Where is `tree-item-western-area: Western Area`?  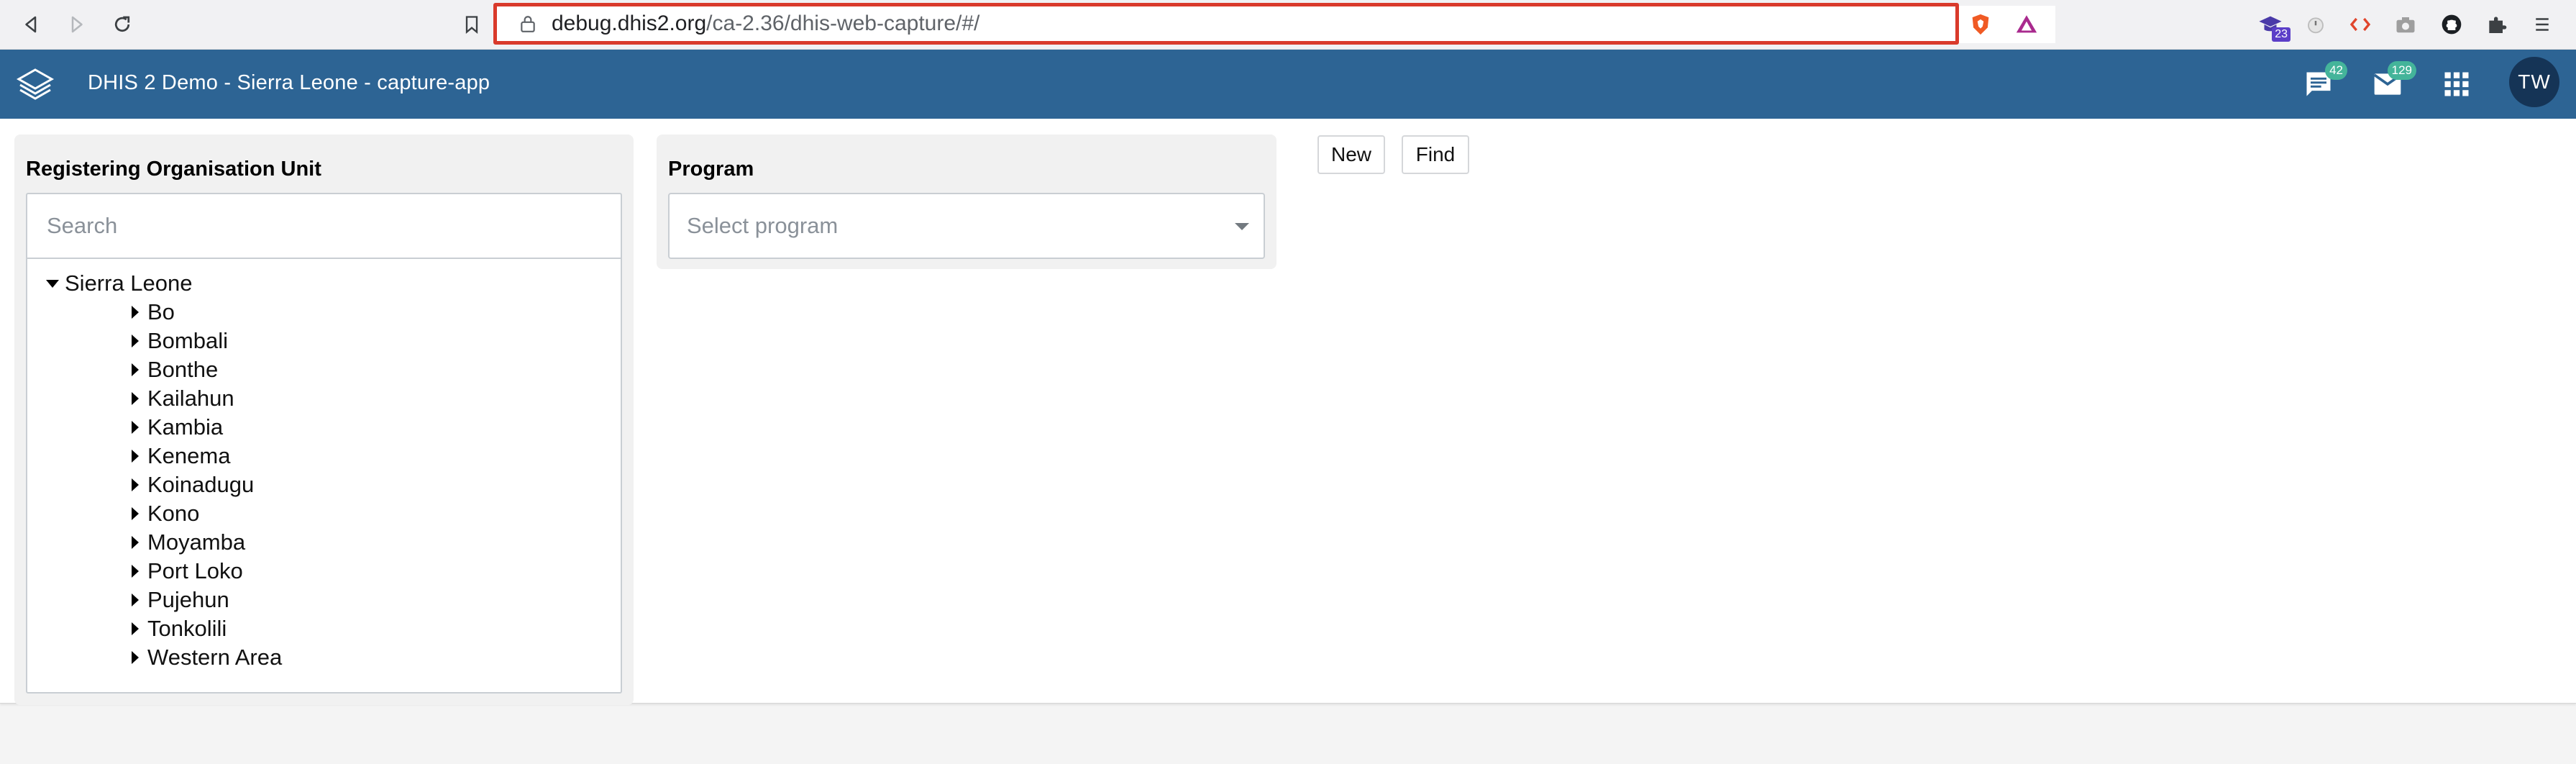 tree-item-western-area: Western Area is located at coordinates (207, 657).